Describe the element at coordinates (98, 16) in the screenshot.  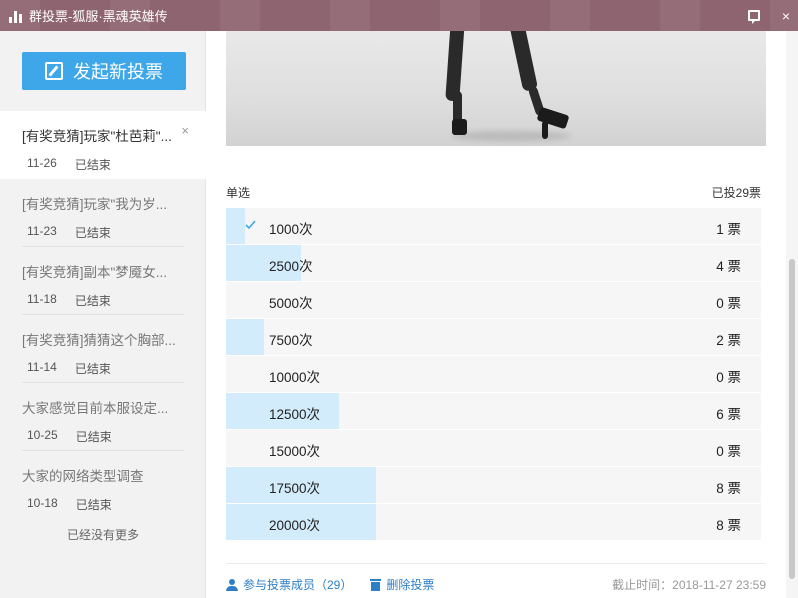
I see `window-title: 群投票-狐服·黑魂英雄传` at that location.